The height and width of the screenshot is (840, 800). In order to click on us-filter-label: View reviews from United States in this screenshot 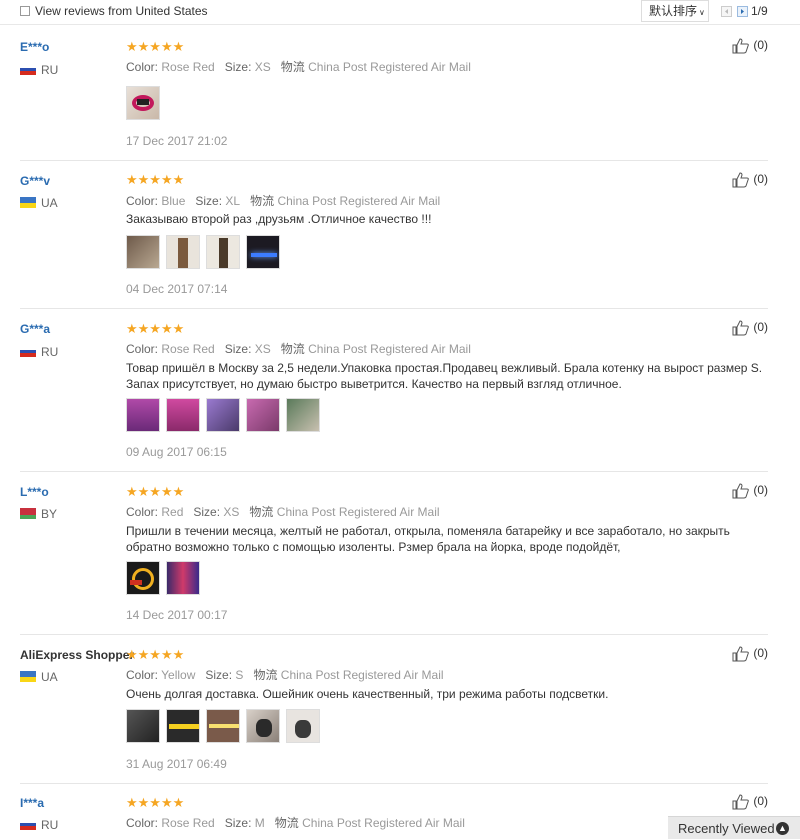, I will do `click(121, 11)`.